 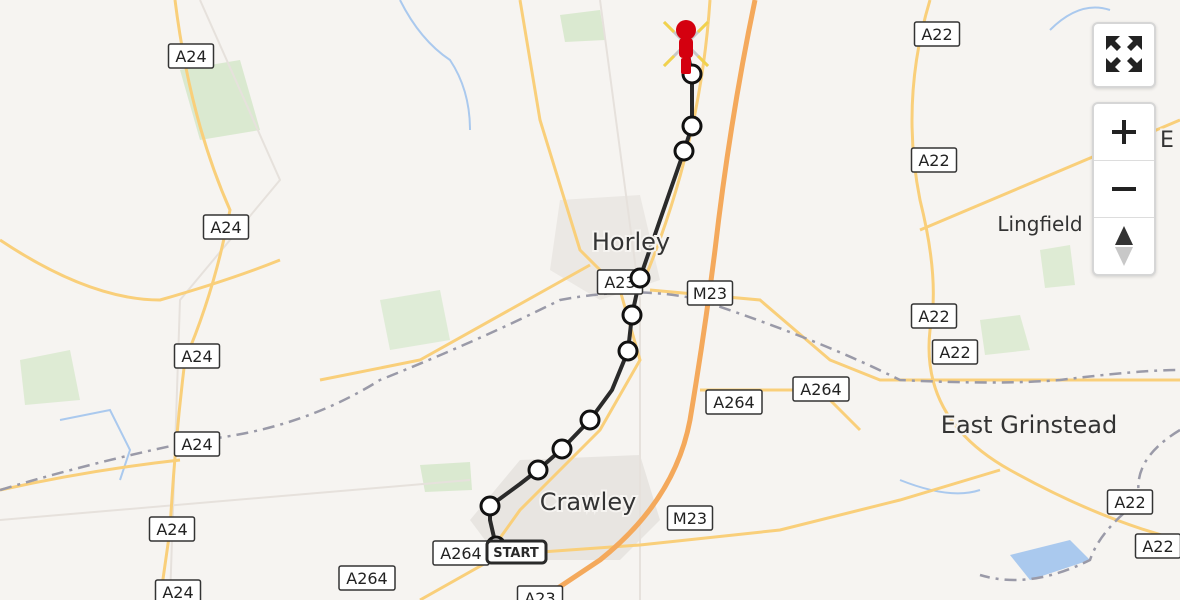 What do you see at coordinates (1029, 425) in the screenshot?
I see `place-label: East Grinstead` at bounding box center [1029, 425].